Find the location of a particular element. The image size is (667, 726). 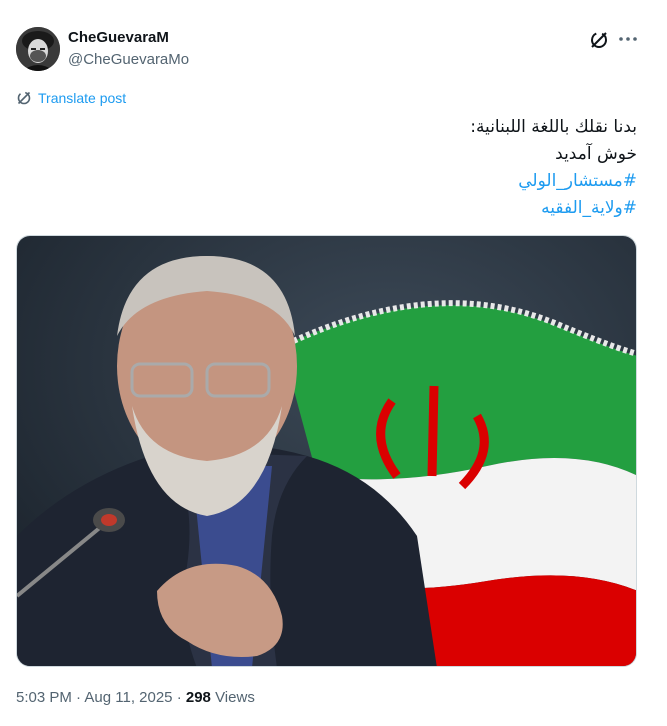

hashtag-link: #ولاية_الفقيه is located at coordinates (337, 208).